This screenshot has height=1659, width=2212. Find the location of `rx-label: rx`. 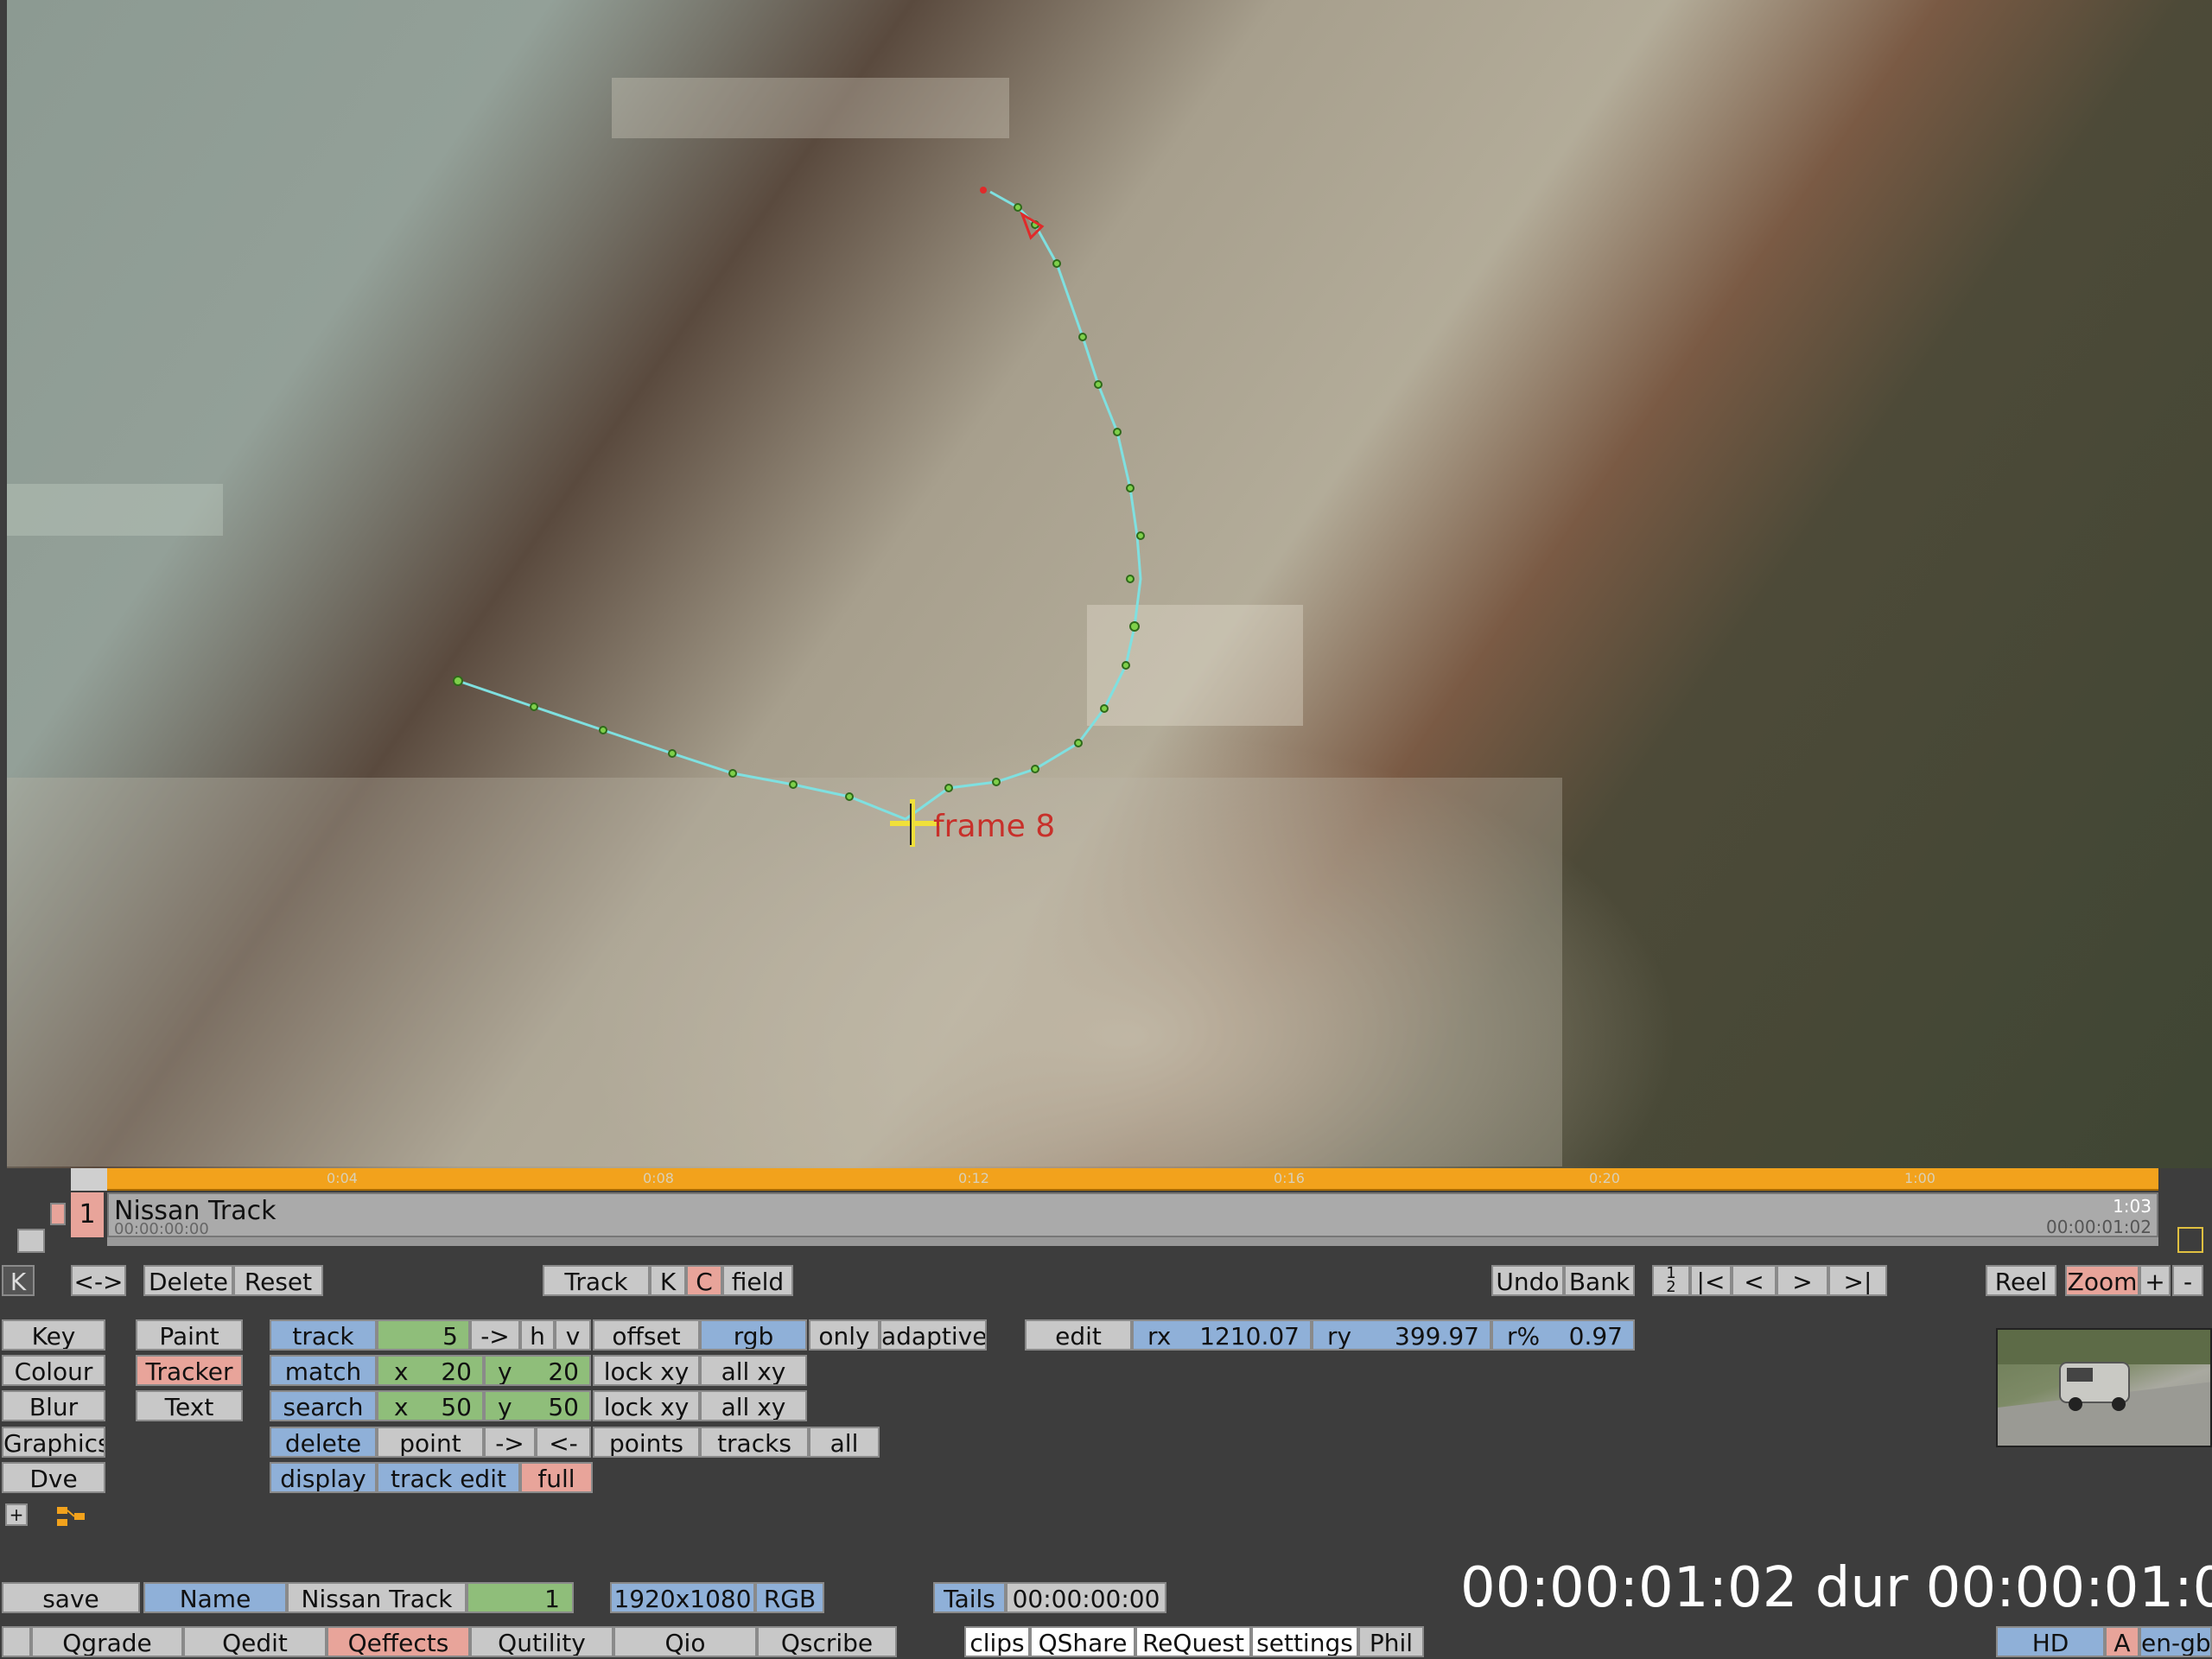

rx-label: rx is located at coordinates (1159, 1336).